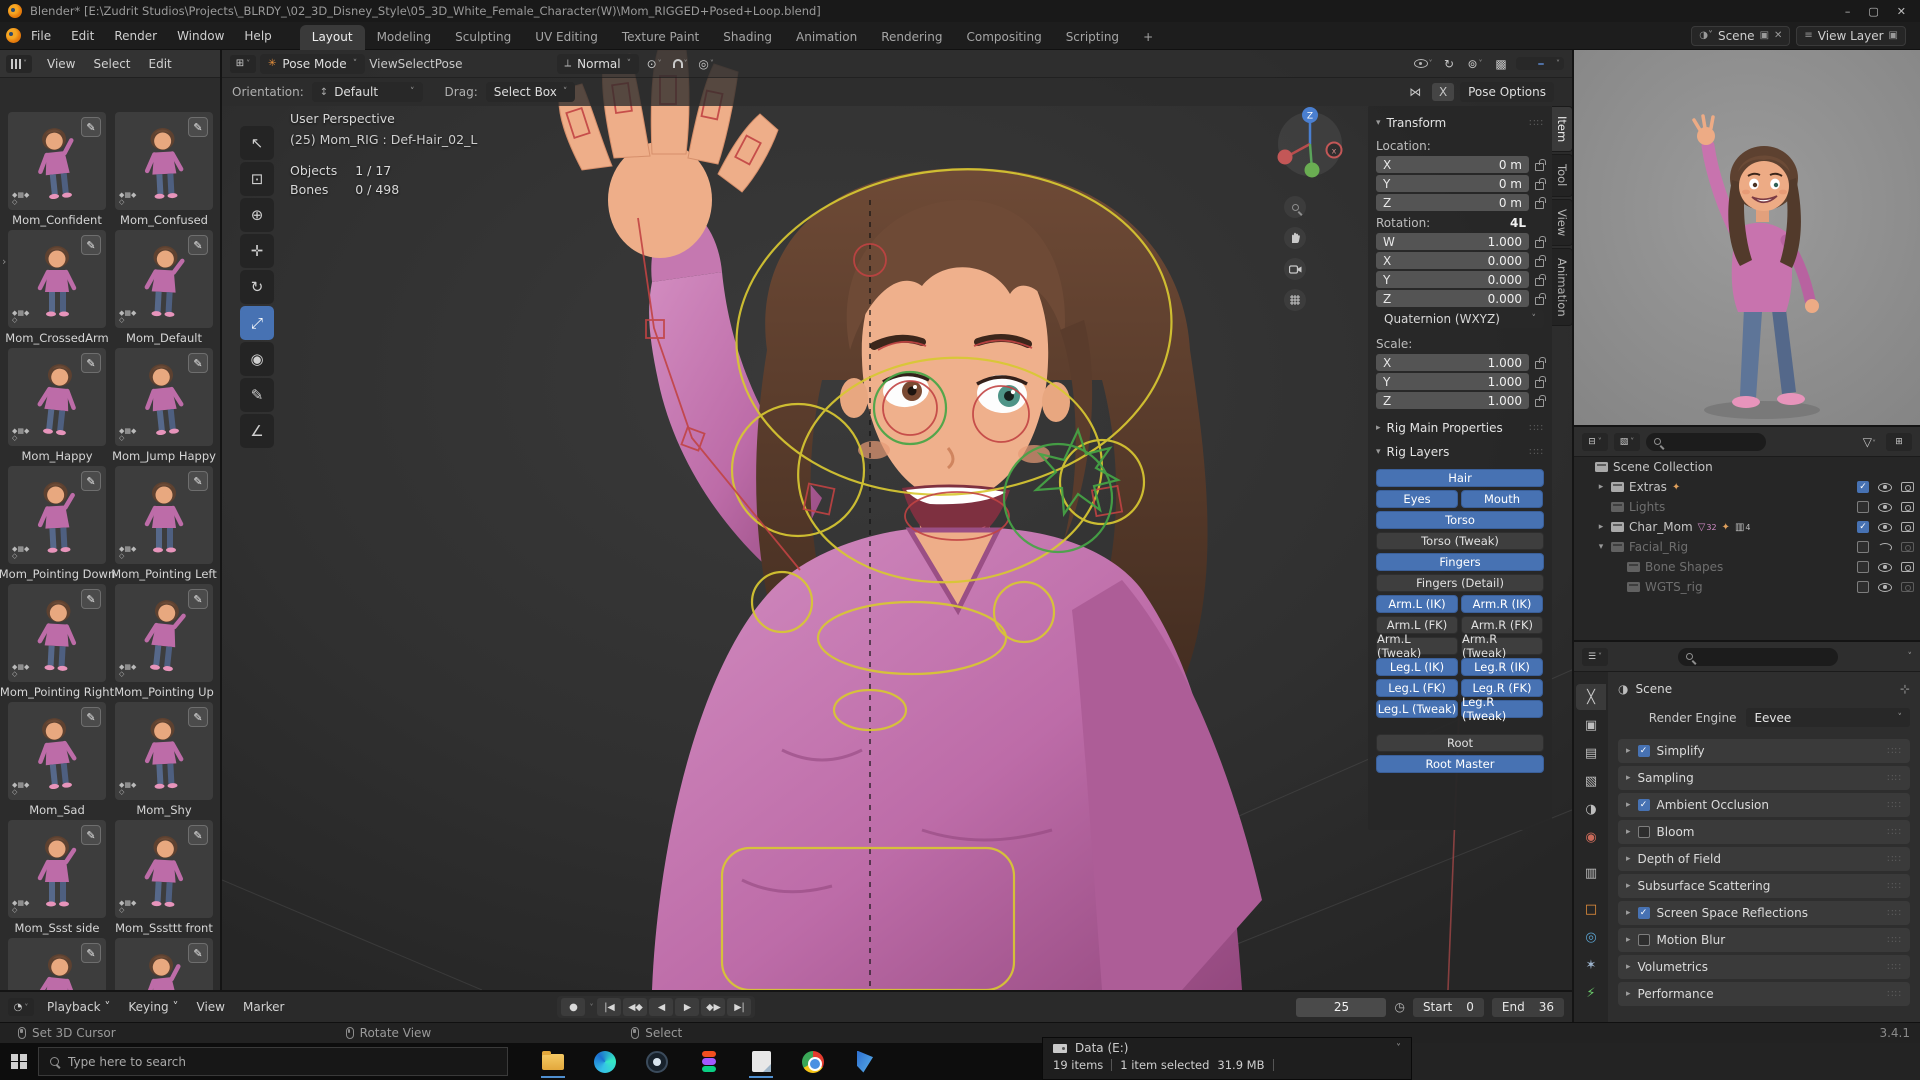 The height and width of the screenshot is (1080, 1920). Describe the element at coordinates (1417, 688) in the screenshot. I see `rig-layer-leg-l-fk-: Leg.L (FK)` at that location.